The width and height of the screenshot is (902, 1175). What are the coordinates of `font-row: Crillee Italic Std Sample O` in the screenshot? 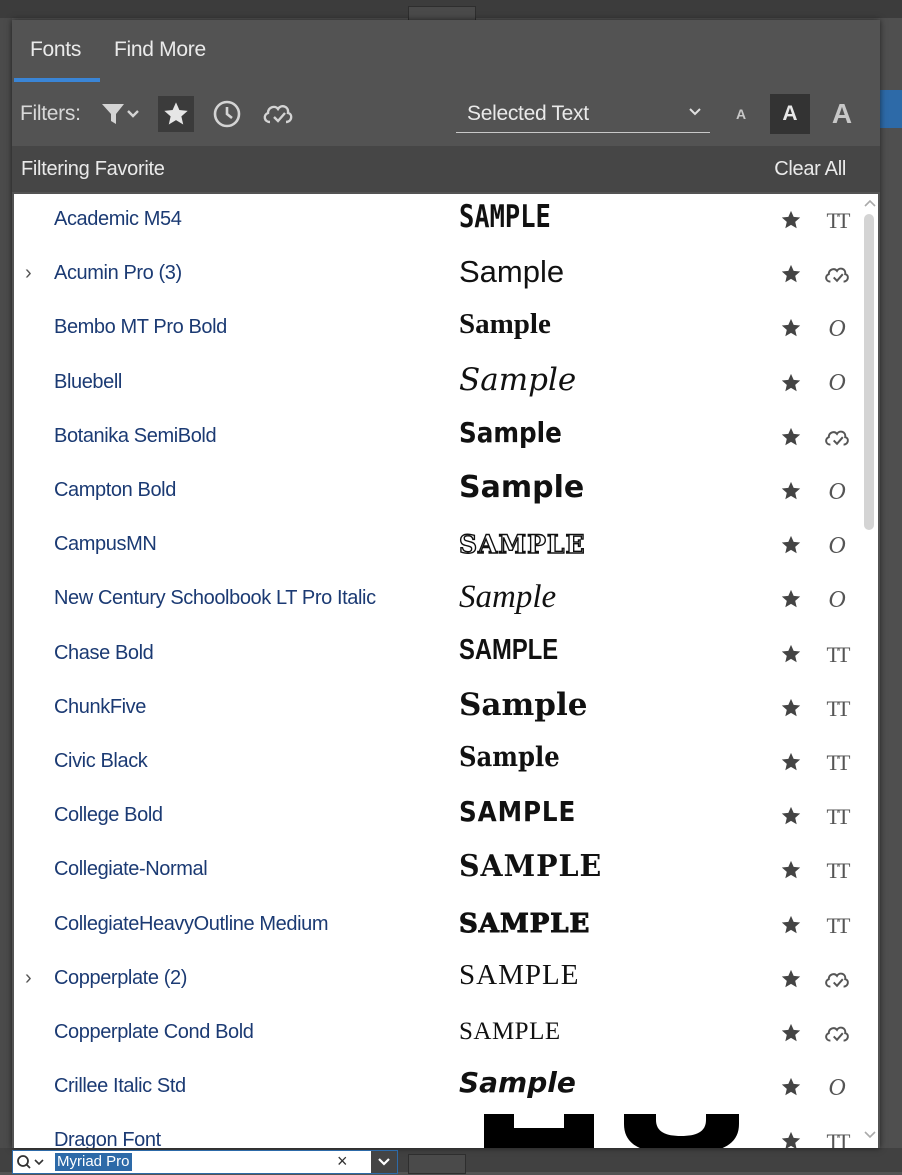 It's located at (436, 1088).